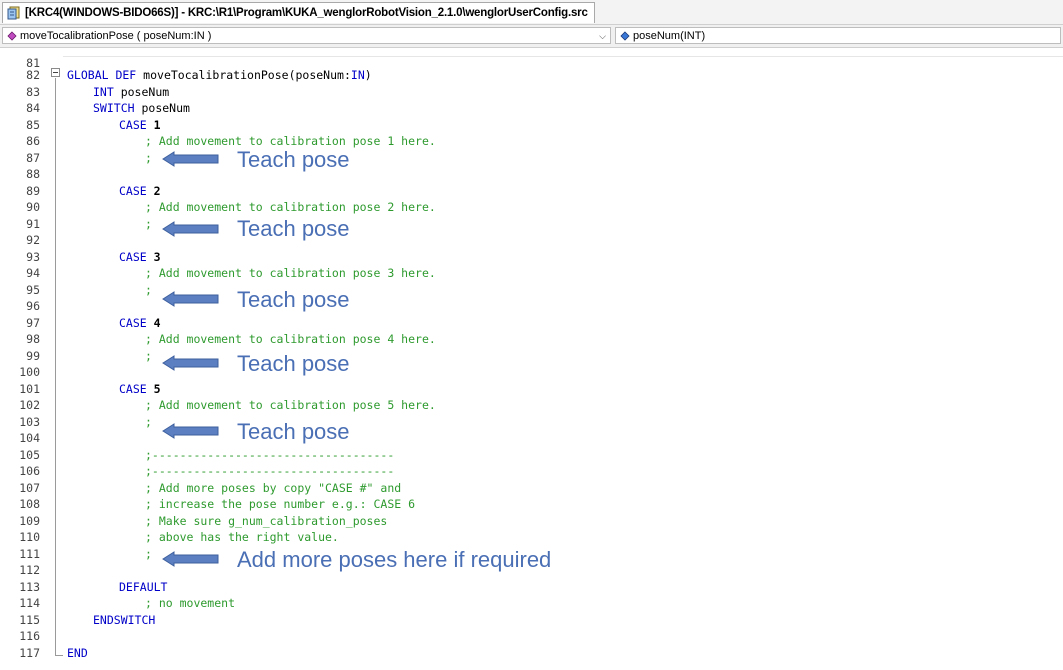 This screenshot has height=670, width=1063. What do you see at coordinates (33, 174) in the screenshot?
I see `line-number: 88` at bounding box center [33, 174].